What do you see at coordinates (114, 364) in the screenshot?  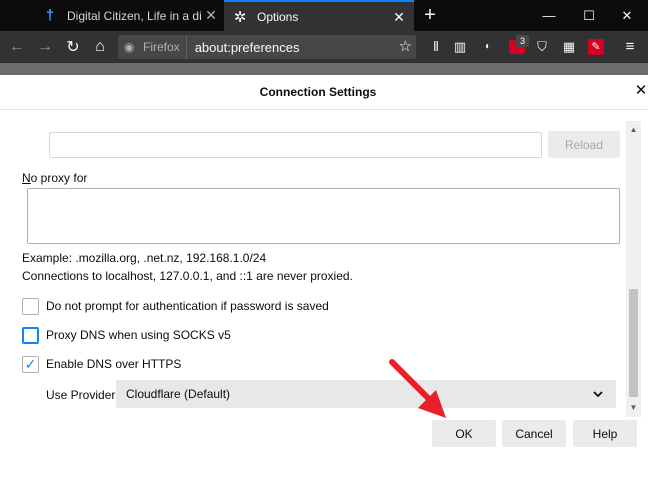 I see `checkbox-label: Enable DNS over HTTPS` at bounding box center [114, 364].